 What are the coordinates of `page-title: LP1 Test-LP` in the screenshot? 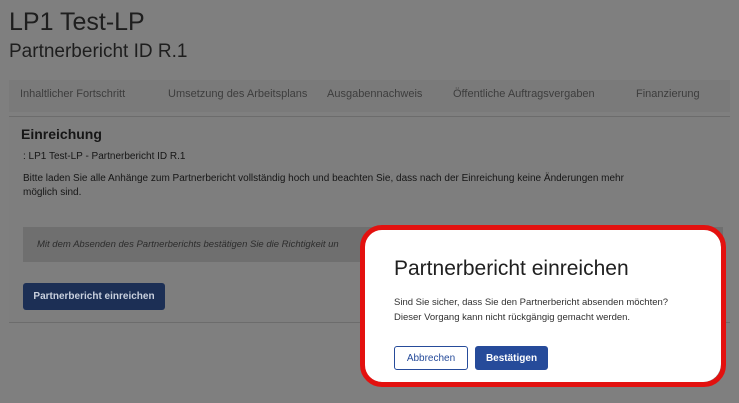 It's located at (77, 22).